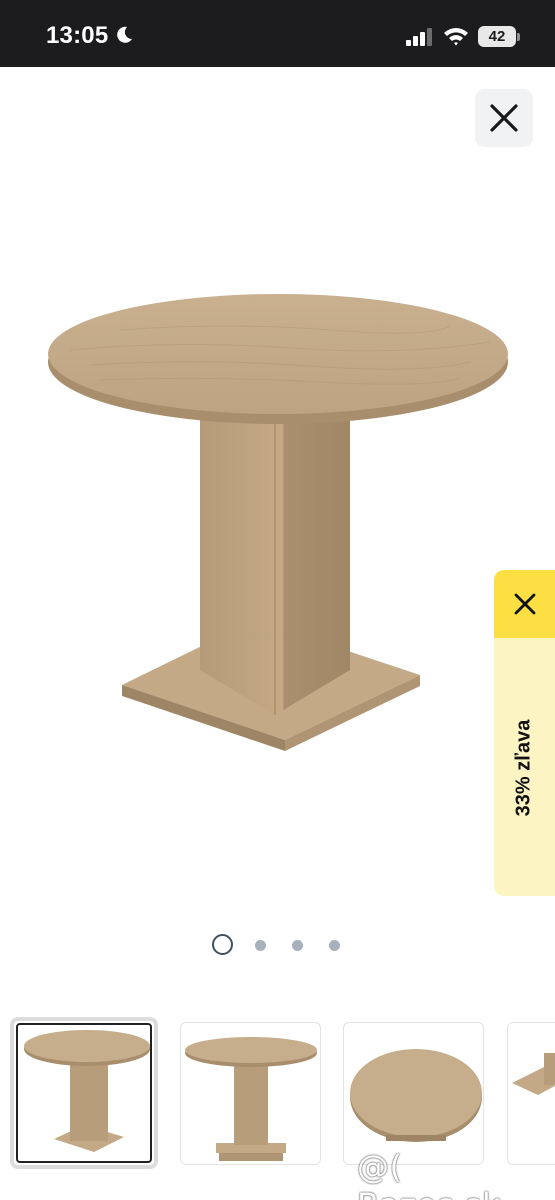 The height and width of the screenshot is (1200, 555). I want to click on promo-close-button, so click(524, 604).